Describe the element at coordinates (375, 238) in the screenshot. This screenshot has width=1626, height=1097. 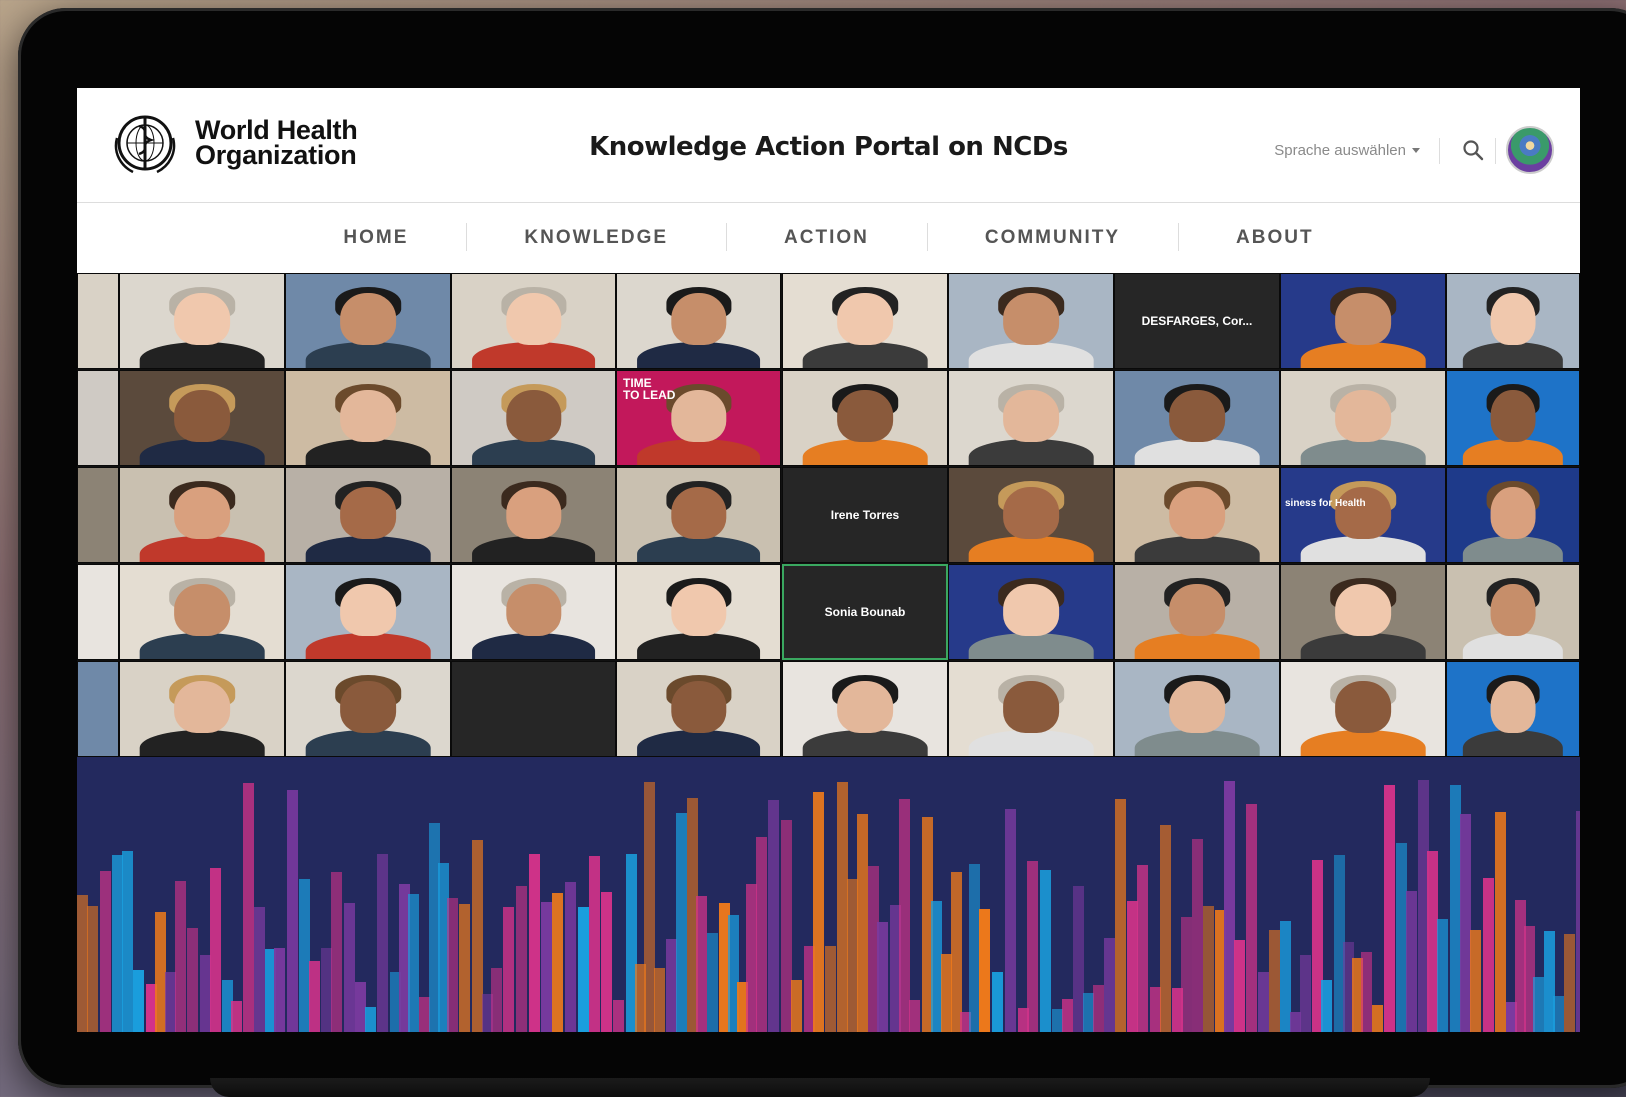
I see `nav-item-home: HOME` at that location.